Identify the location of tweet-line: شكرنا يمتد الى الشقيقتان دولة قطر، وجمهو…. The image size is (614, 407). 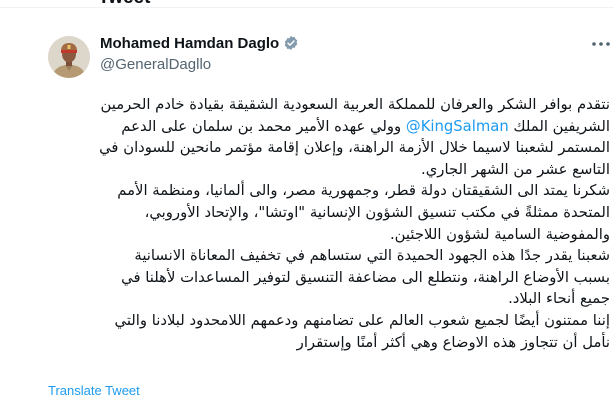
(363, 191).